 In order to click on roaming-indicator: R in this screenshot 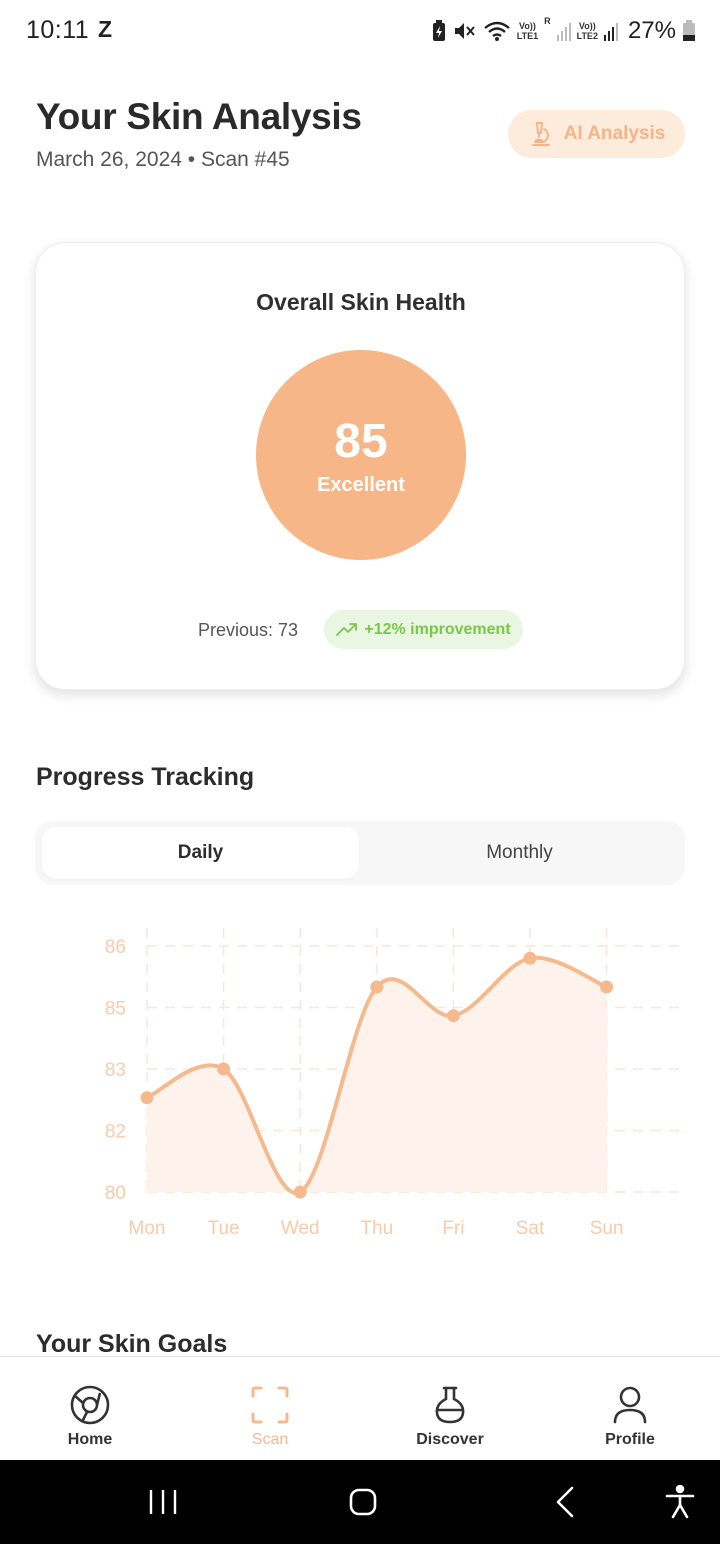, I will do `click(547, 21)`.